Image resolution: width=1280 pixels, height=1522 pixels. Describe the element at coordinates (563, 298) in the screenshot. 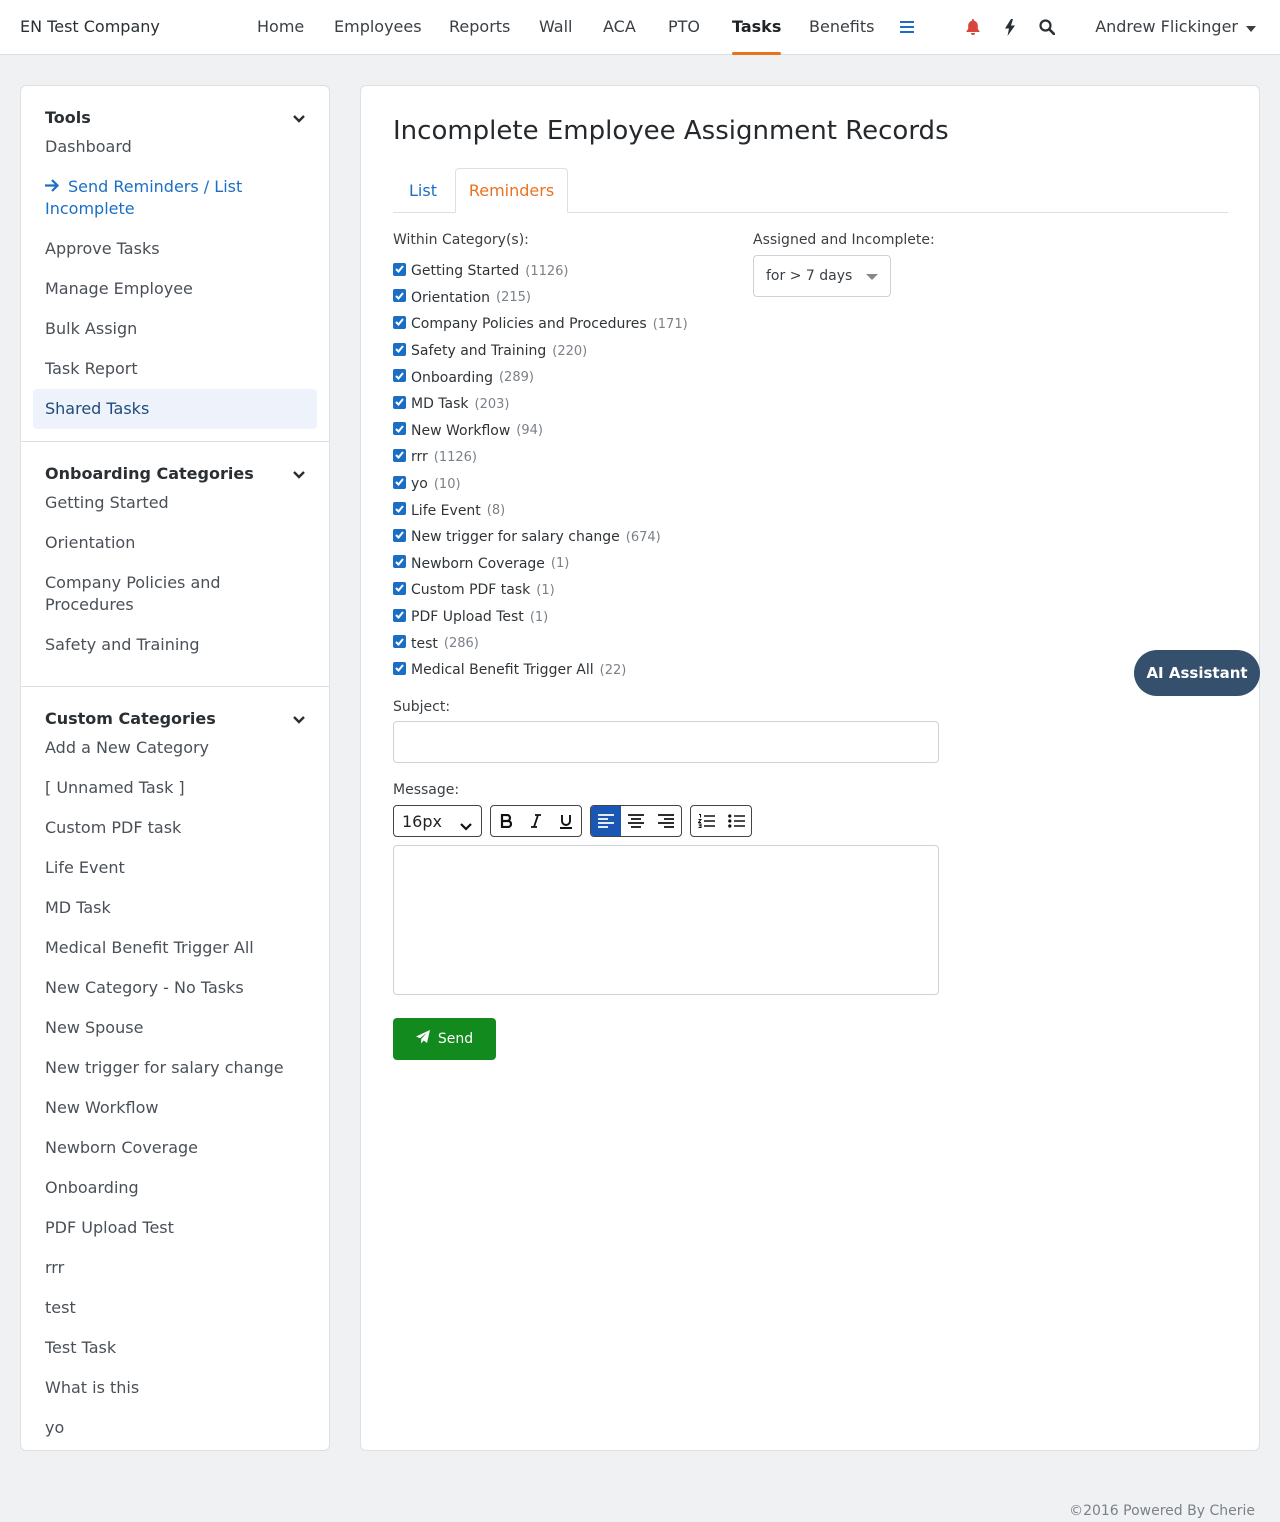

I see `category-checkbox-row: Orientation (215)` at that location.